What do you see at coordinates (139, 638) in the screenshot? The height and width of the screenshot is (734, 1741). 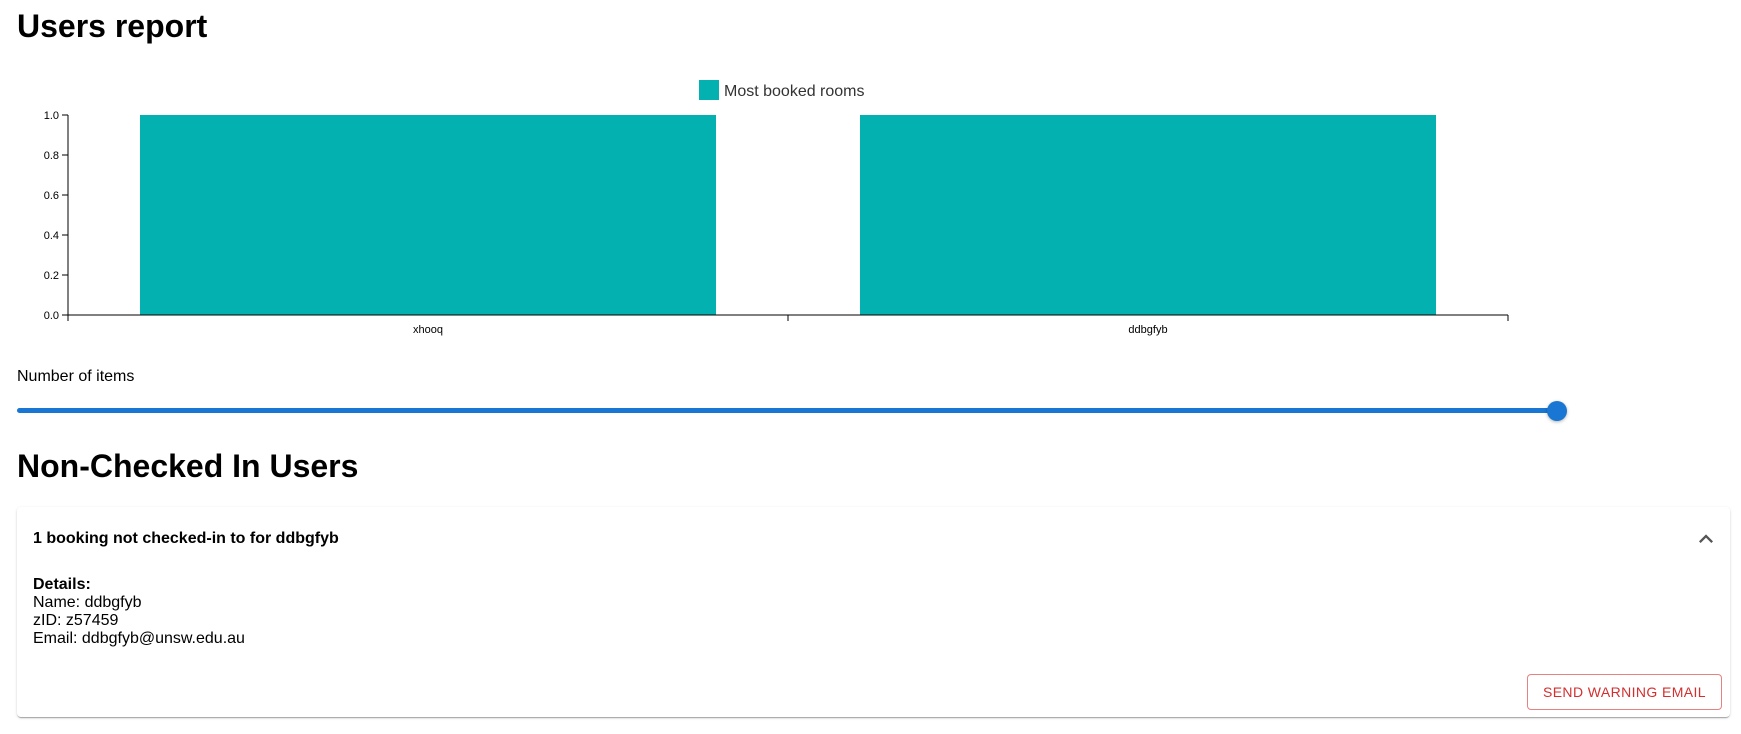 I see `user-email: Email: ddbgfyb@unsw.edu.au` at bounding box center [139, 638].